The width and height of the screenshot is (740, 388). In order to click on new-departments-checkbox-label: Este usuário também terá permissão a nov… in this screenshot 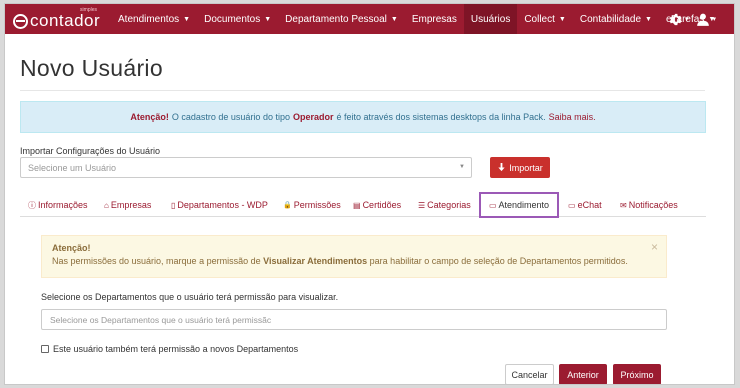, I will do `click(176, 349)`.